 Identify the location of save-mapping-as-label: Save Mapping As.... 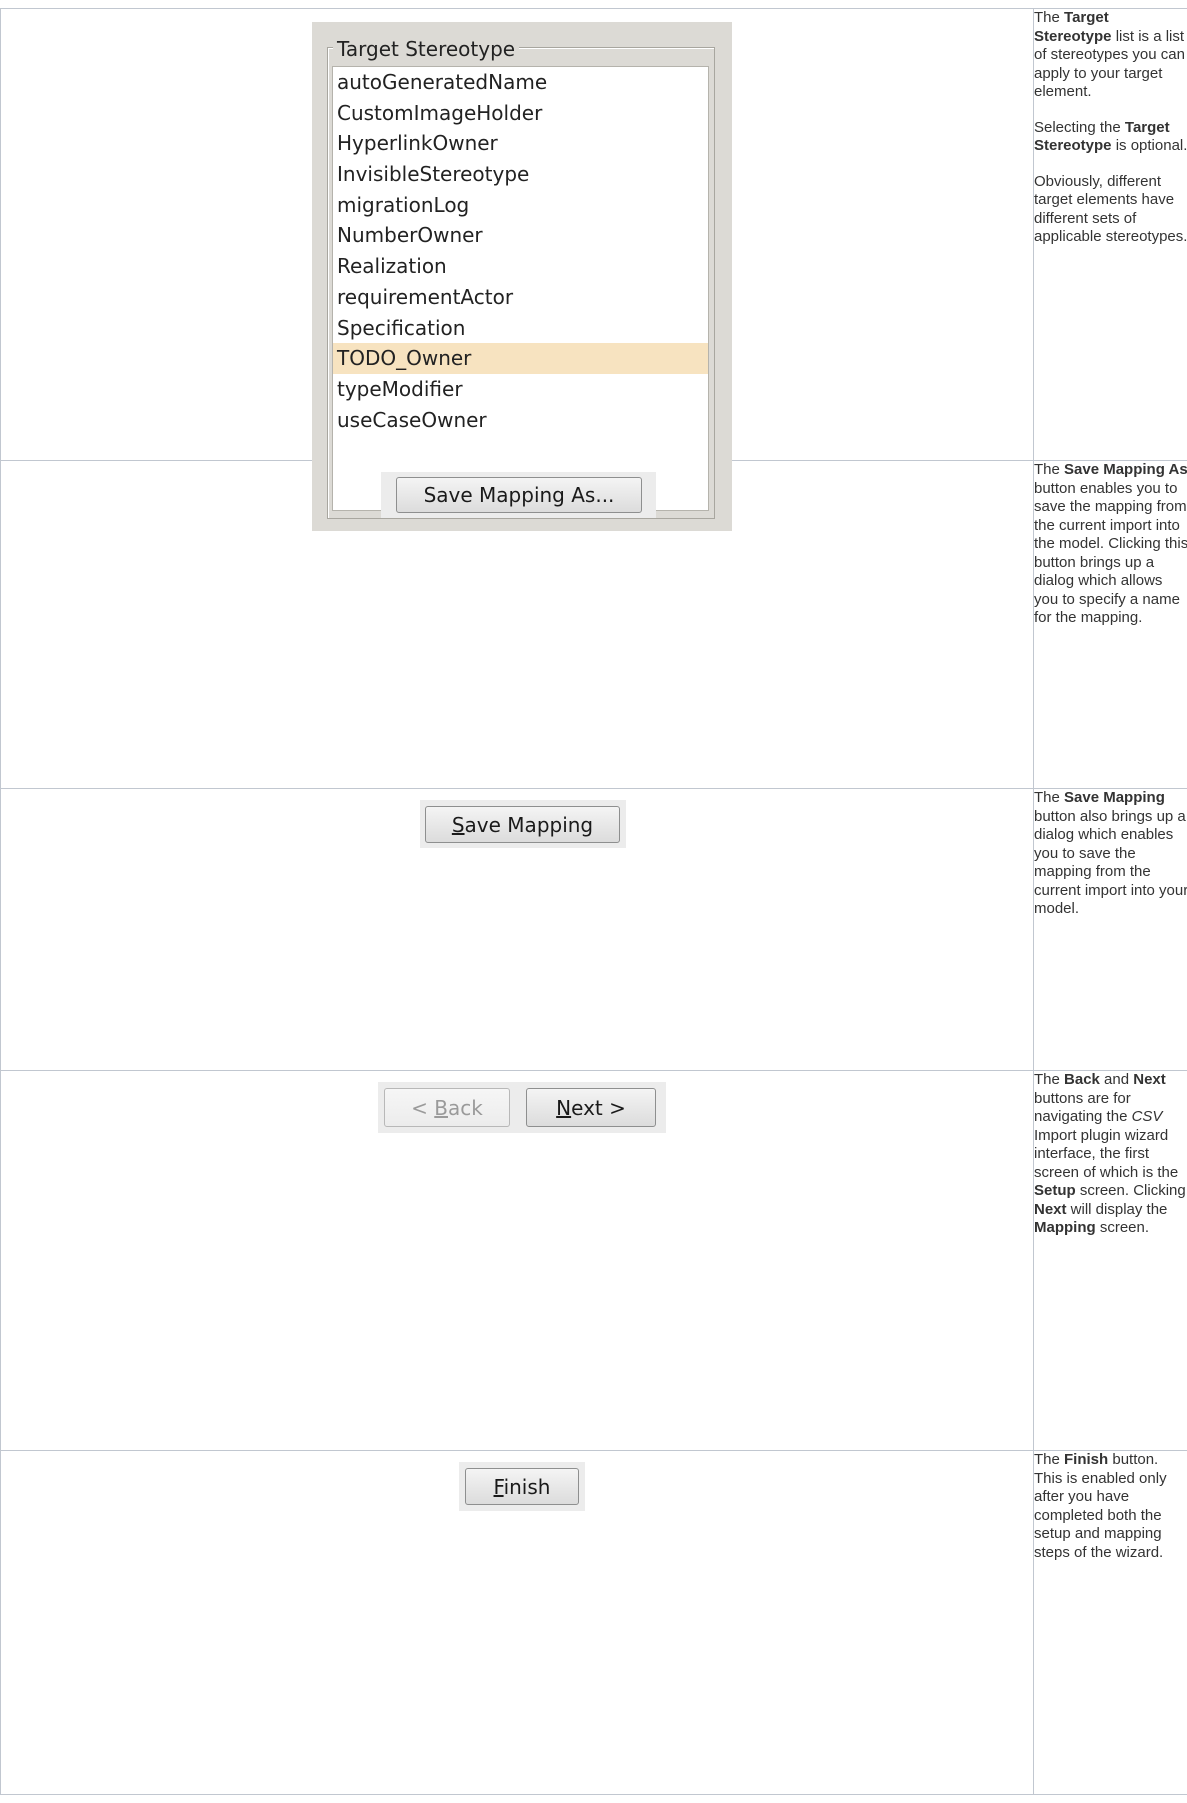
(519, 495).